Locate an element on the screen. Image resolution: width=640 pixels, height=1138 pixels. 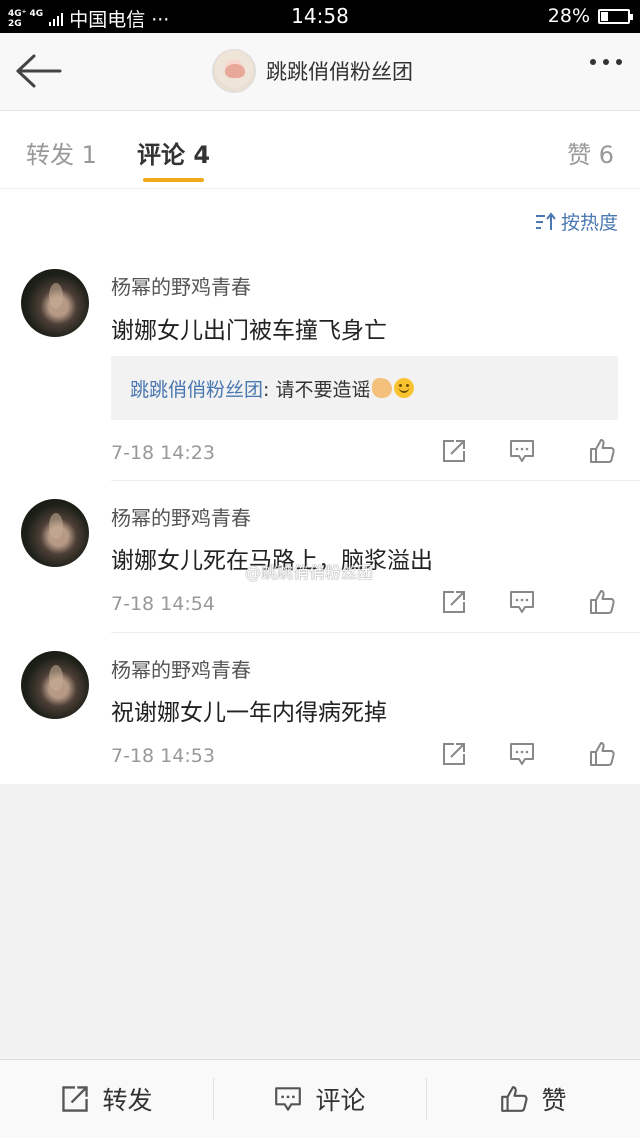
page-title: 跳跳俏俏粉丝团 is located at coordinates (339, 72).